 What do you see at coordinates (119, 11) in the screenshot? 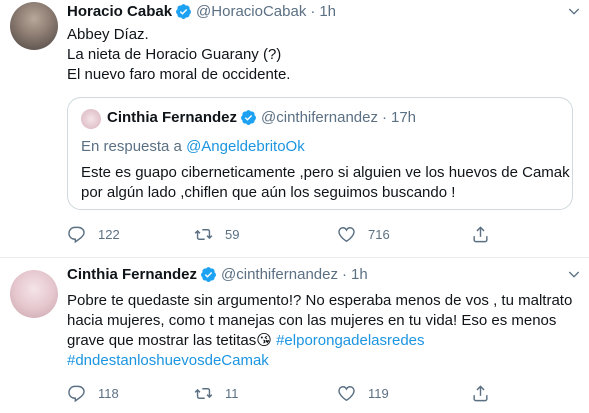
I see `author-name: Horacio Cabak` at bounding box center [119, 11].